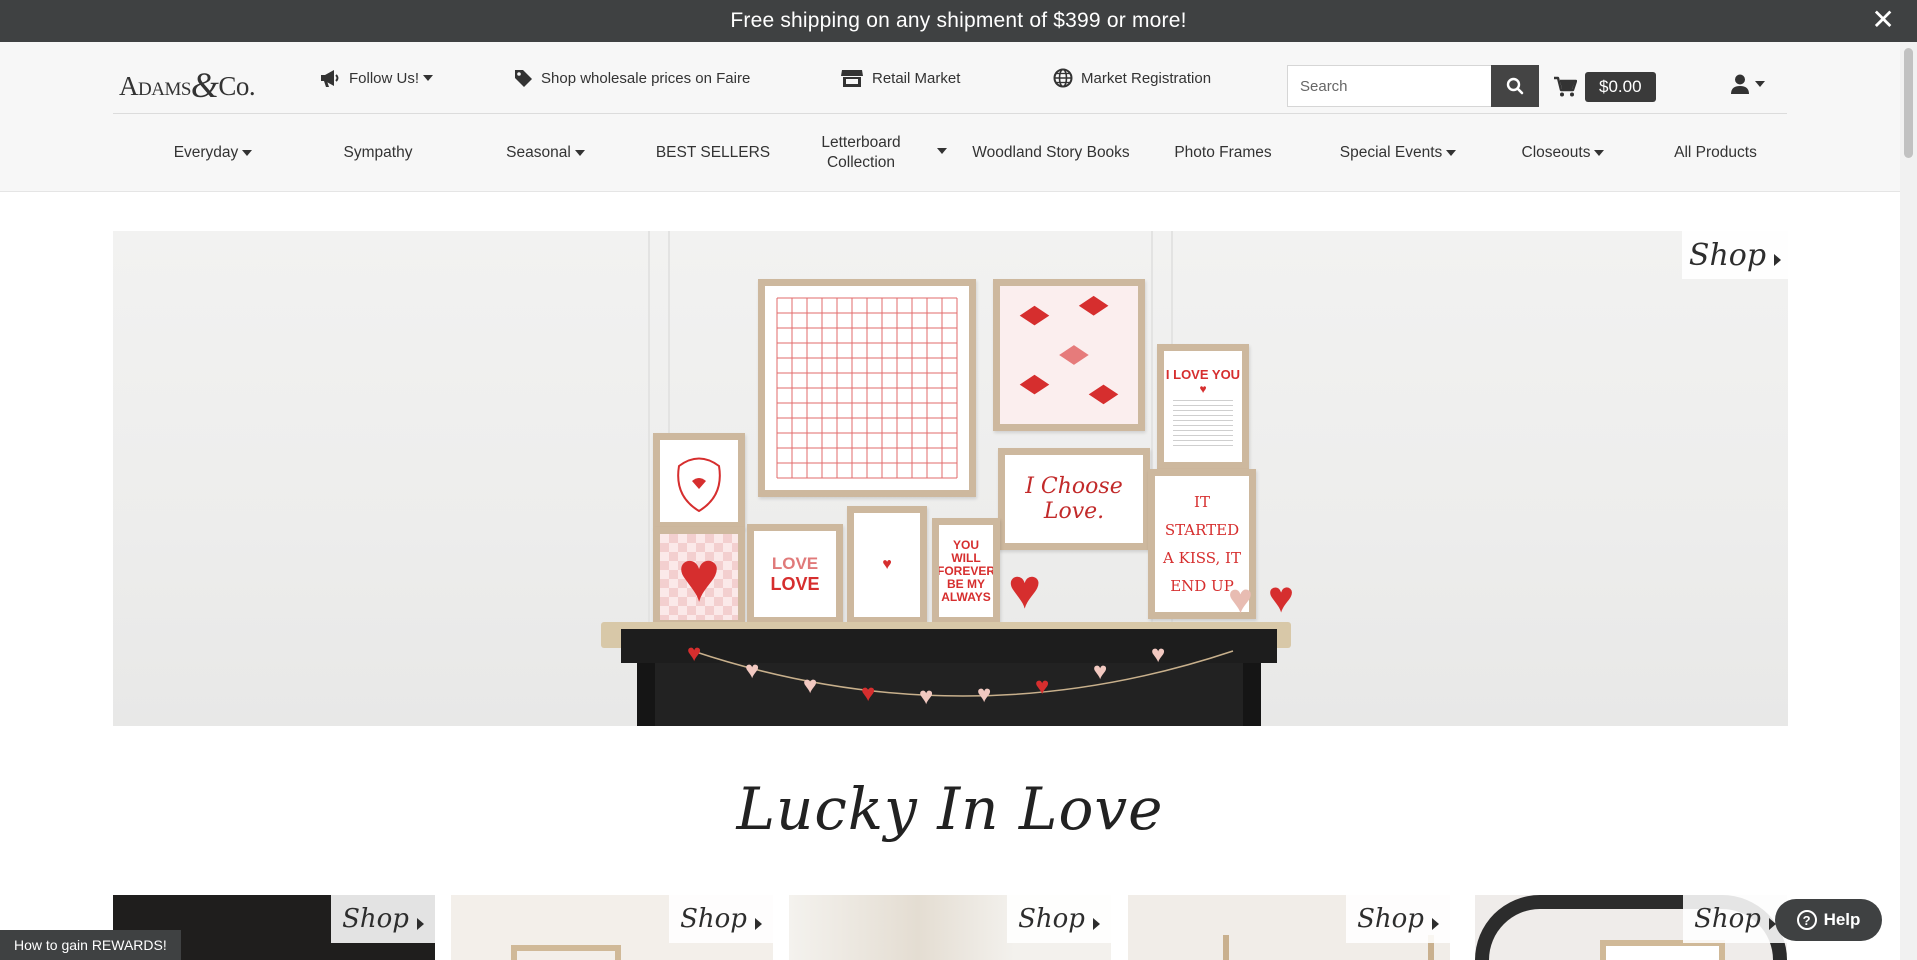 This screenshot has height=960, width=1917. What do you see at coordinates (1883, 20) in the screenshot?
I see `close-icon: ✕` at bounding box center [1883, 20].